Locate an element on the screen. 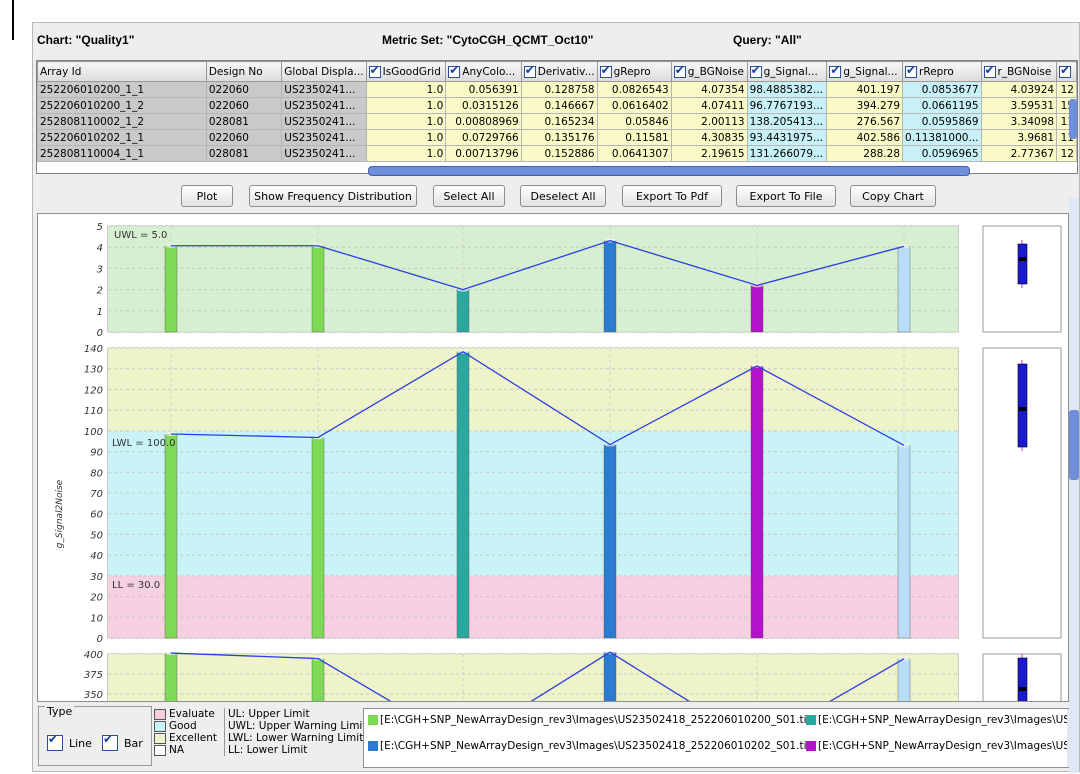 Image resolution: width=1080 pixels, height=774 pixels. table-cell: 0.11581 is located at coordinates (634, 137).